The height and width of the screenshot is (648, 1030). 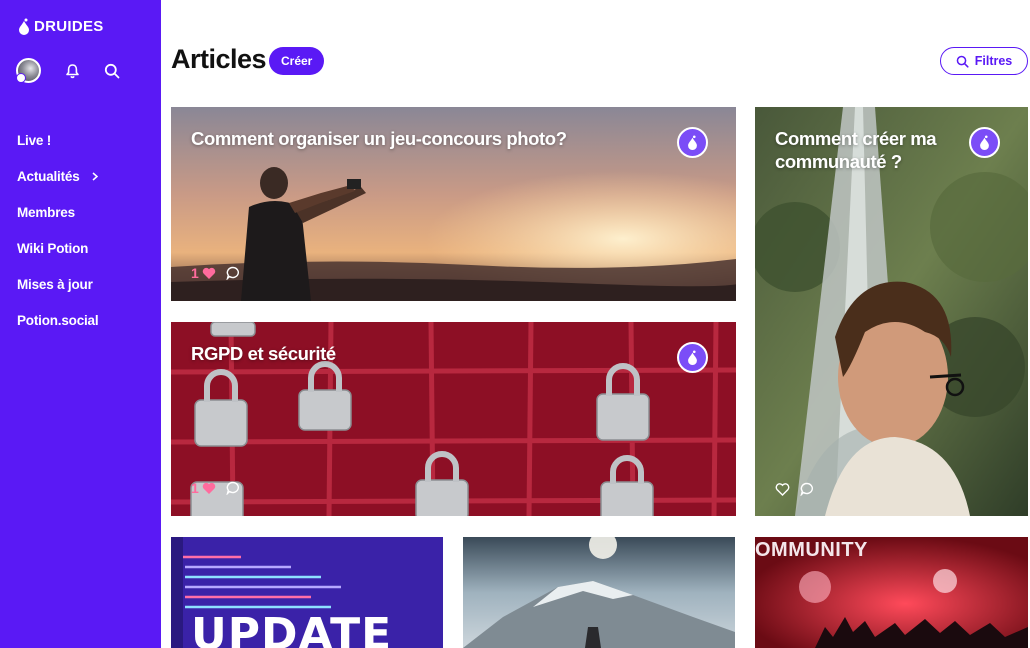 I want to click on avatar-status-badge, so click(x=21, y=78).